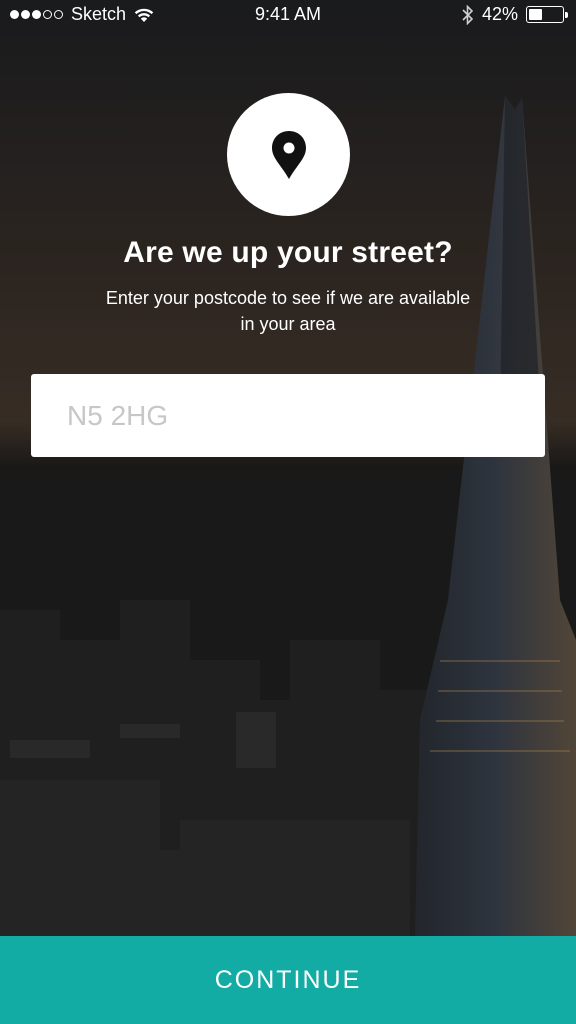  What do you see at coordinates (288, 980) in the screenshot?
I see `continue-button: CONTINUE` at bounding box center [288, 980].